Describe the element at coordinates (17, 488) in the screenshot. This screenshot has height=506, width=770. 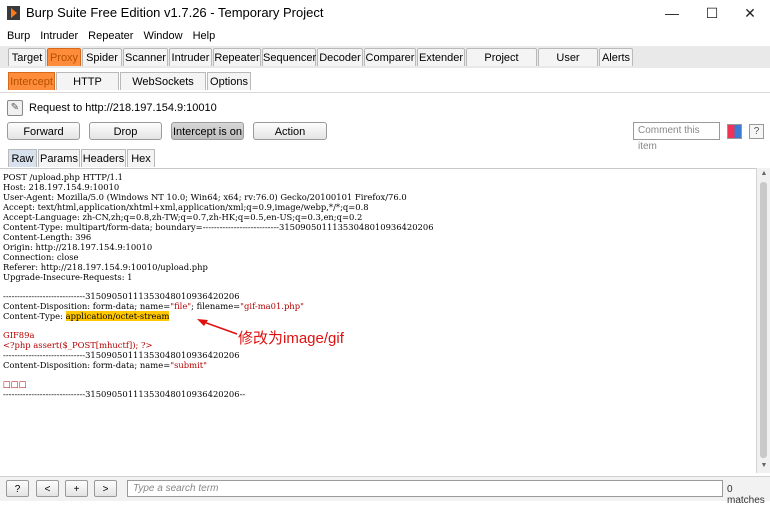
I see `help-button: ?` at that location.